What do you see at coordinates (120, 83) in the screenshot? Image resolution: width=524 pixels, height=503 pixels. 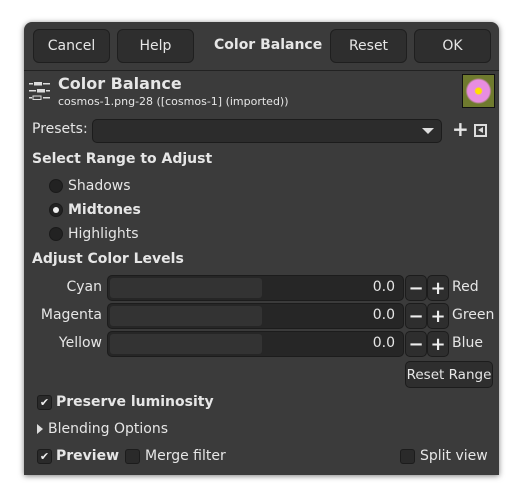 I see `tool-title: Color Balance` at bounding box center [120, 83].